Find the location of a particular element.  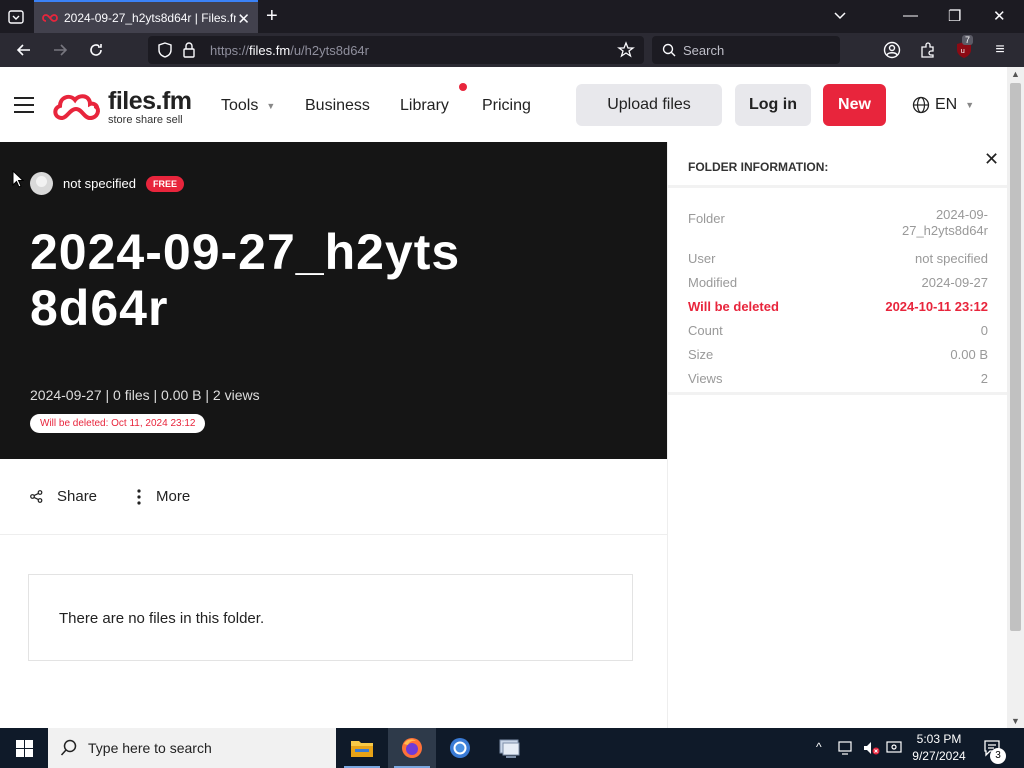

taskbar-search-box: Type here to search is located at coordinates (192, 748).